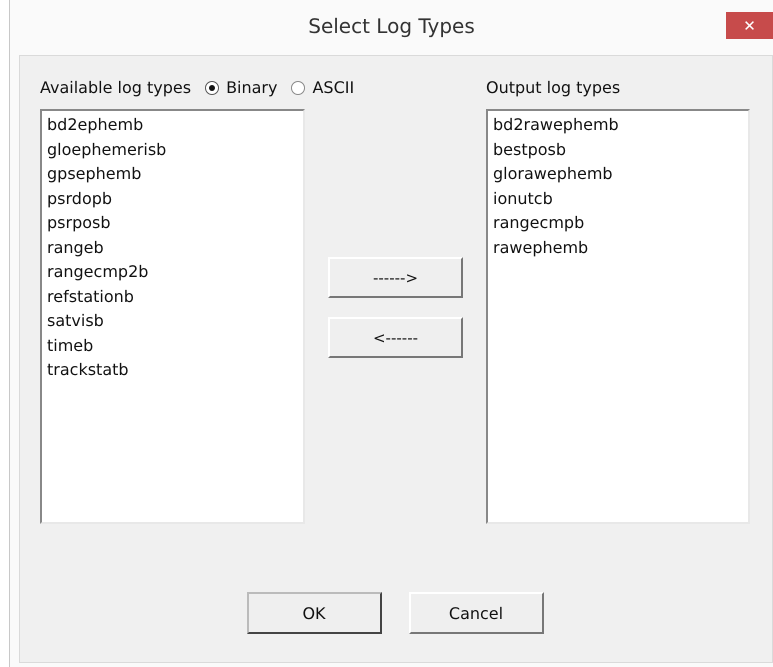 The image size is (773, 667). What do you see at coordinates (395, 337) in the screenshot?
I see `move-button: <------` at bounding box center [395, 337].